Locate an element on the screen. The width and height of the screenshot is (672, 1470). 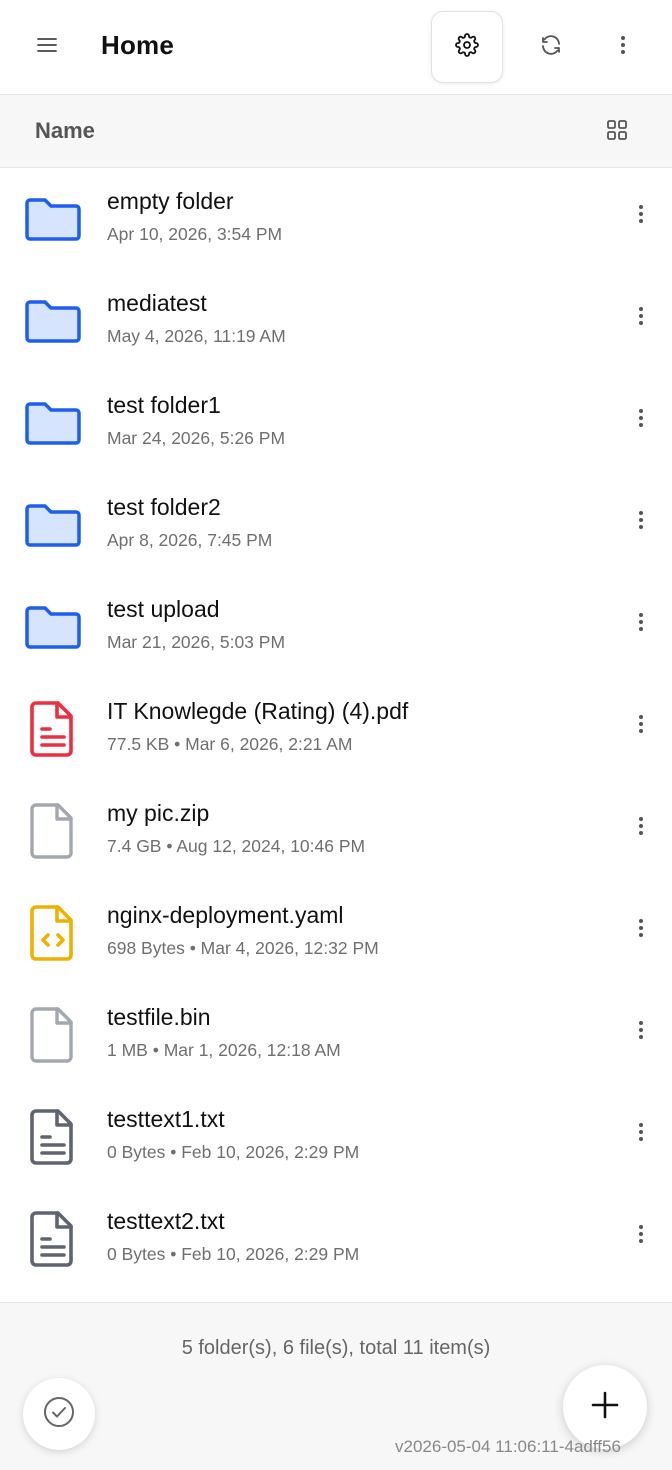
item-meta: 1 MB • Mar 1, 2026, 12:18 AM is located at coordinates (224, 1050).